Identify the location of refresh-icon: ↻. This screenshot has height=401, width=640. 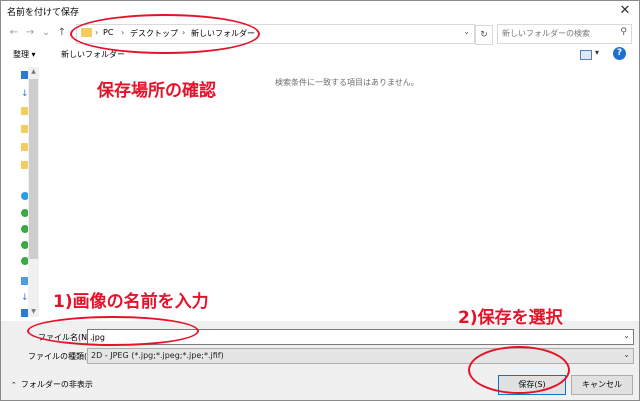
(484, 35).